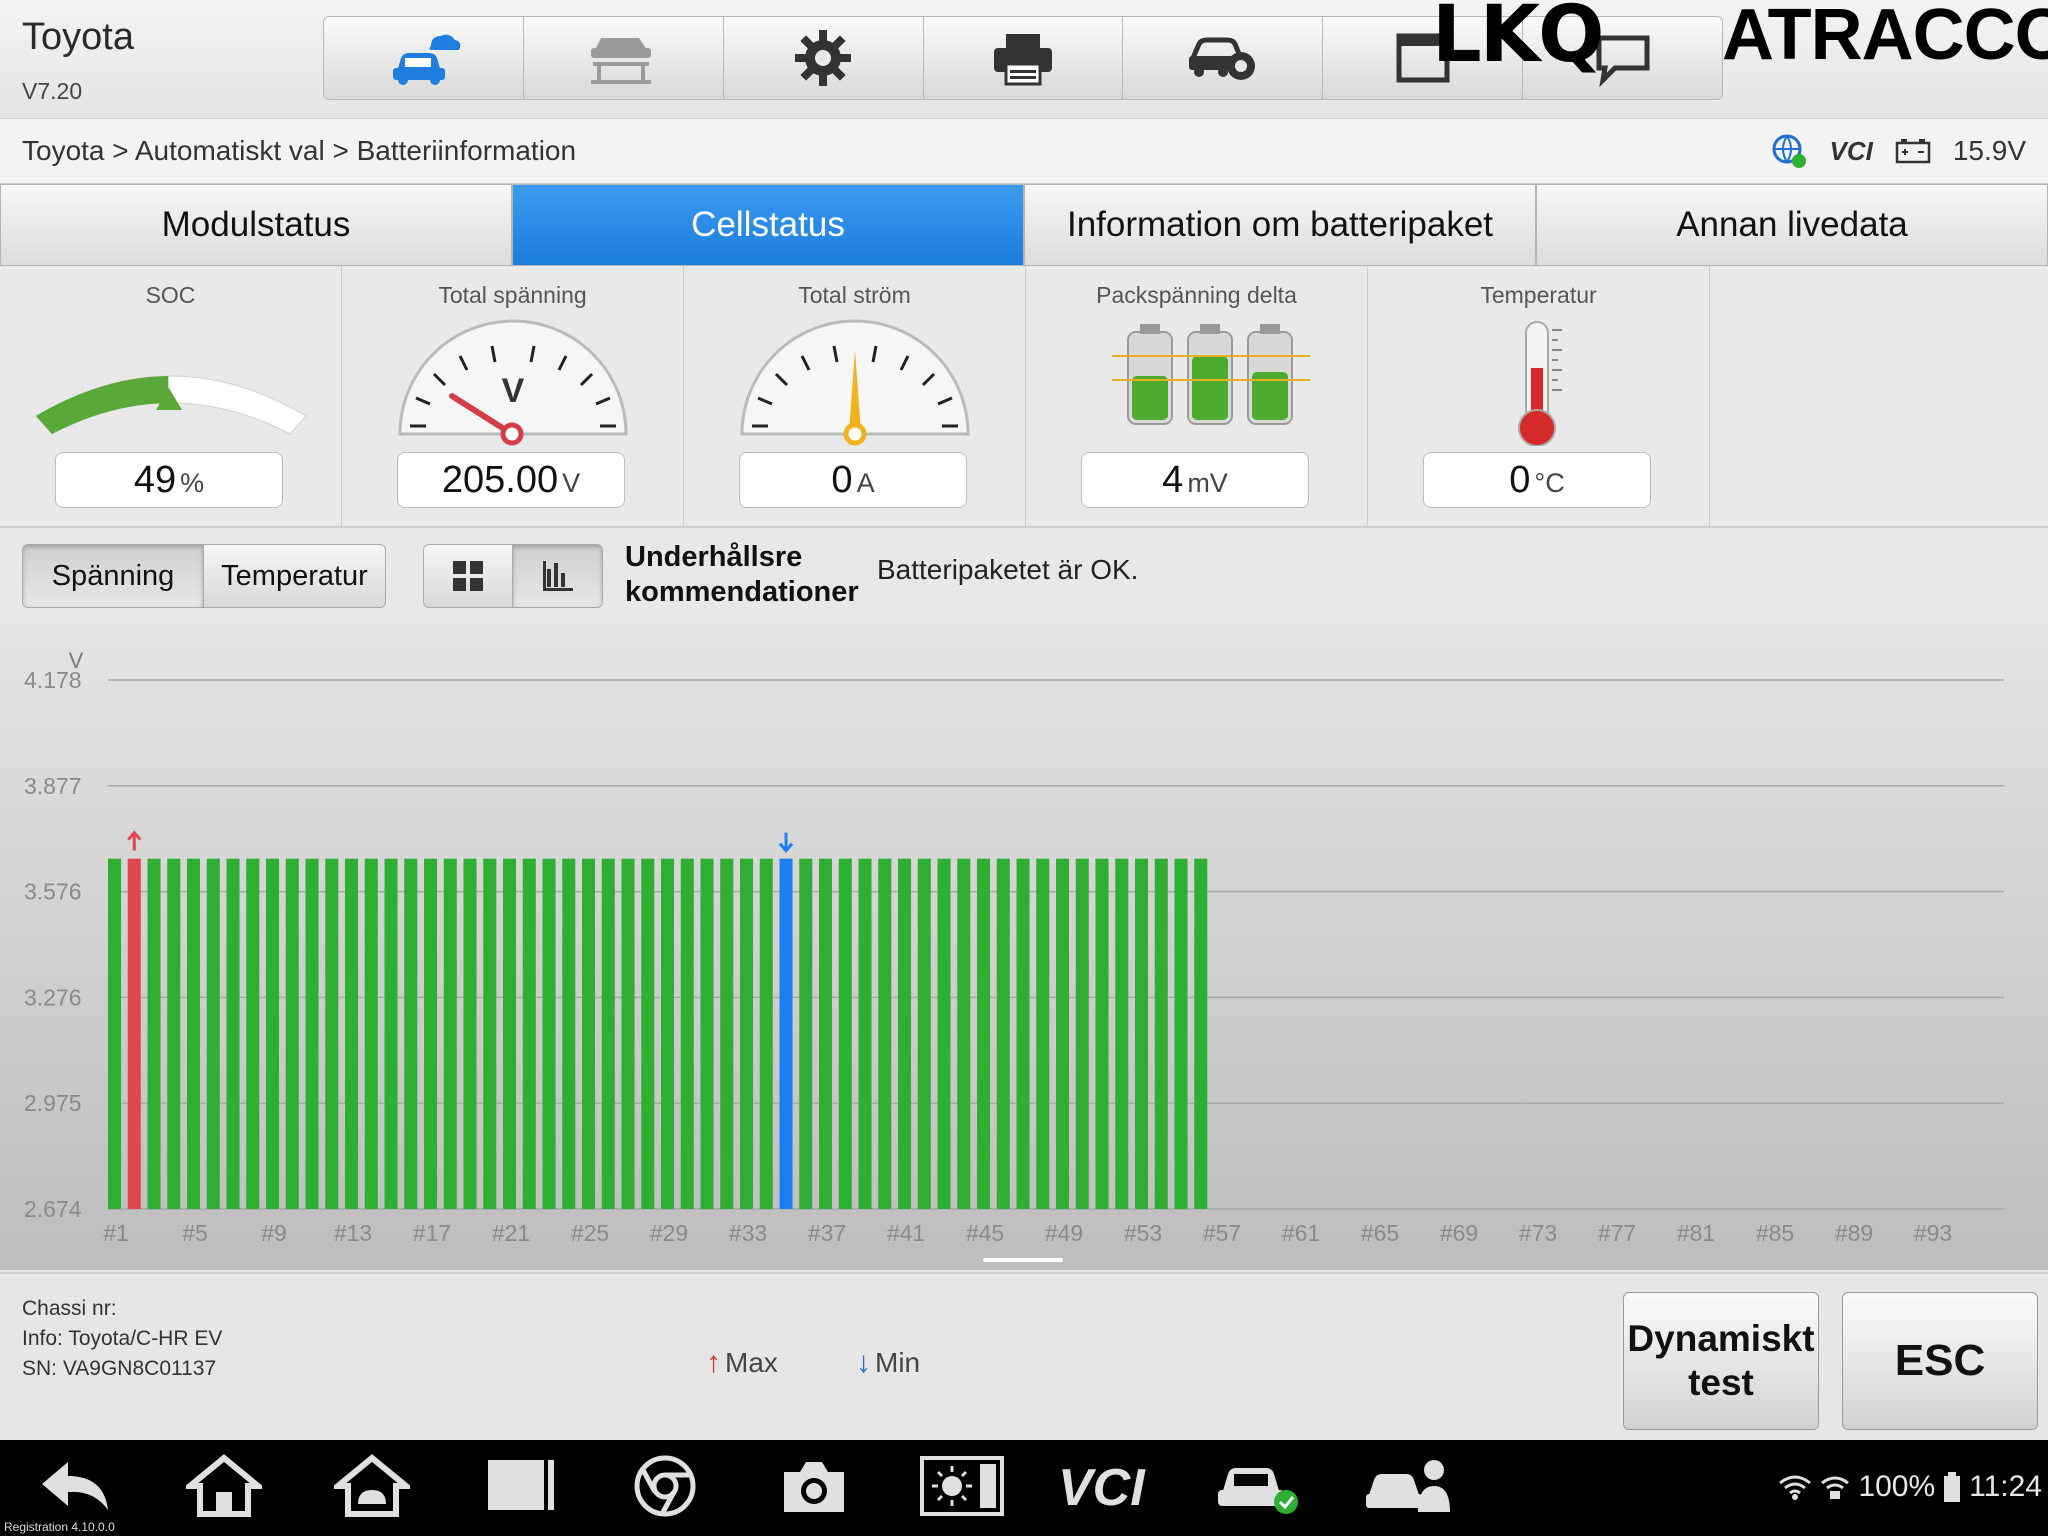 Image resolution: width=2048 pixels, height=1536 pixels. Describe the element at coordinates (53, 680) in the screenshot. I see `y-tick-label: 4.178` at that location.